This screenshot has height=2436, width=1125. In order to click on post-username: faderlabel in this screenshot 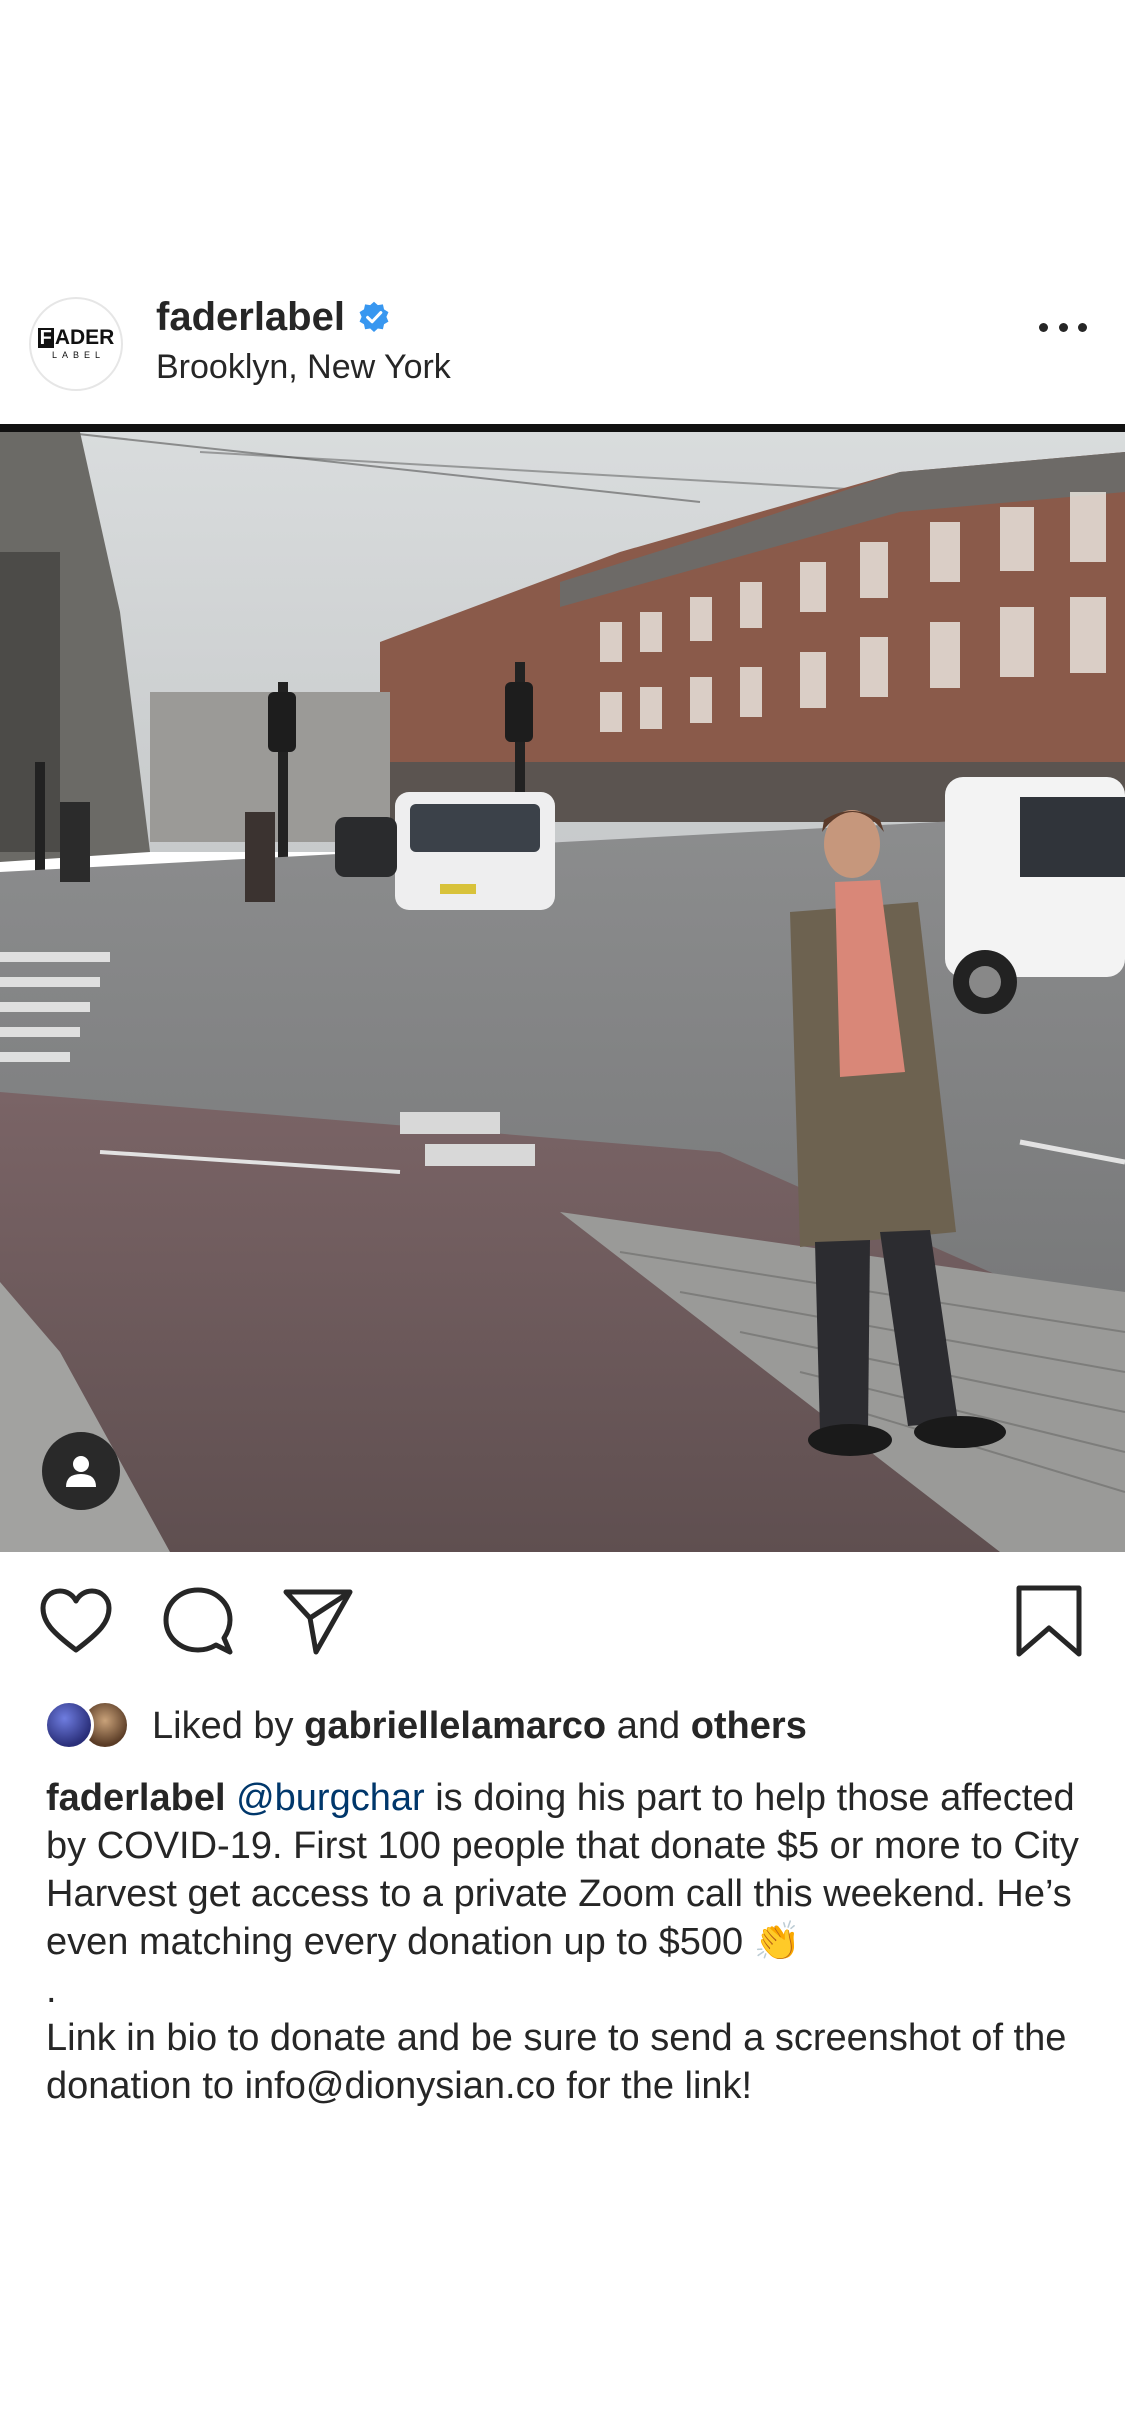, I will do `click(250, 317)`.